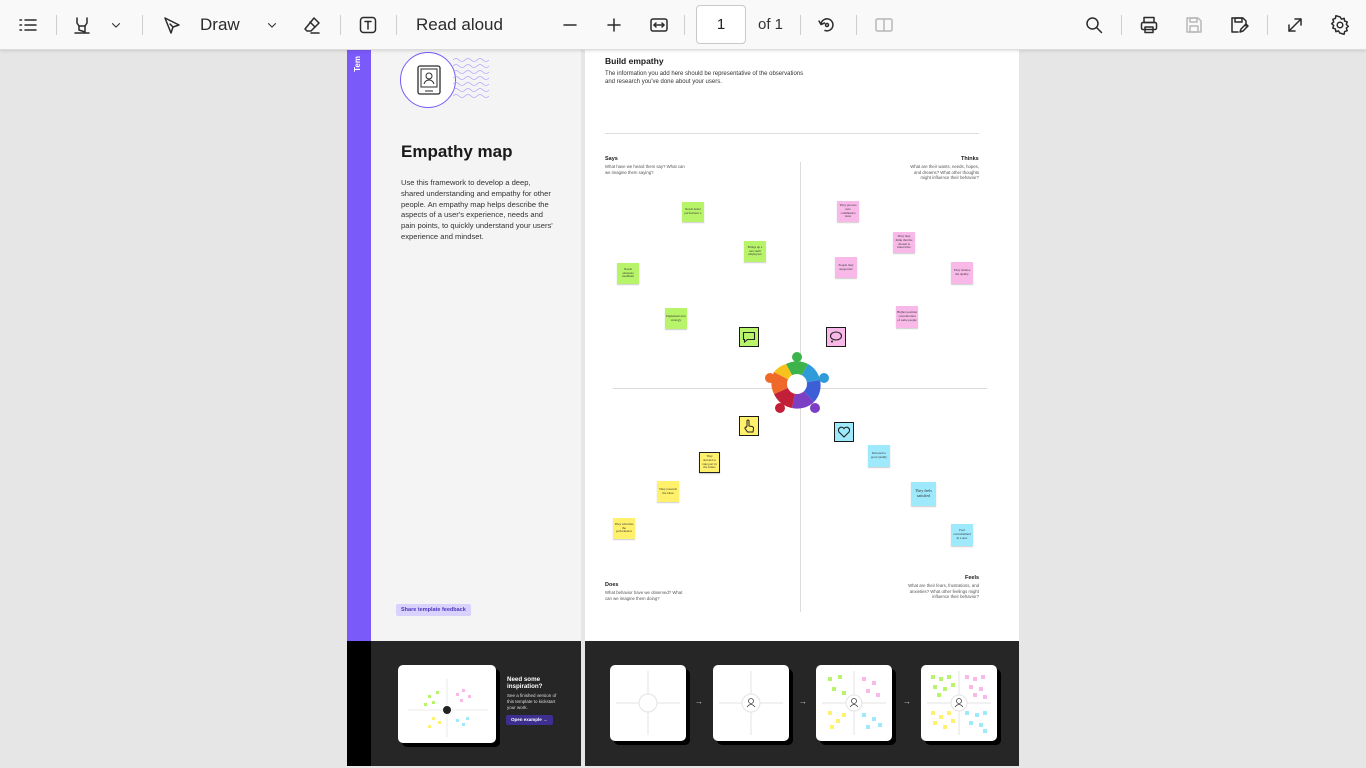 The width and height of the screenshot is (1366, 768). I want to click on read-aloud-button: Read aloud, so click(460, 25).